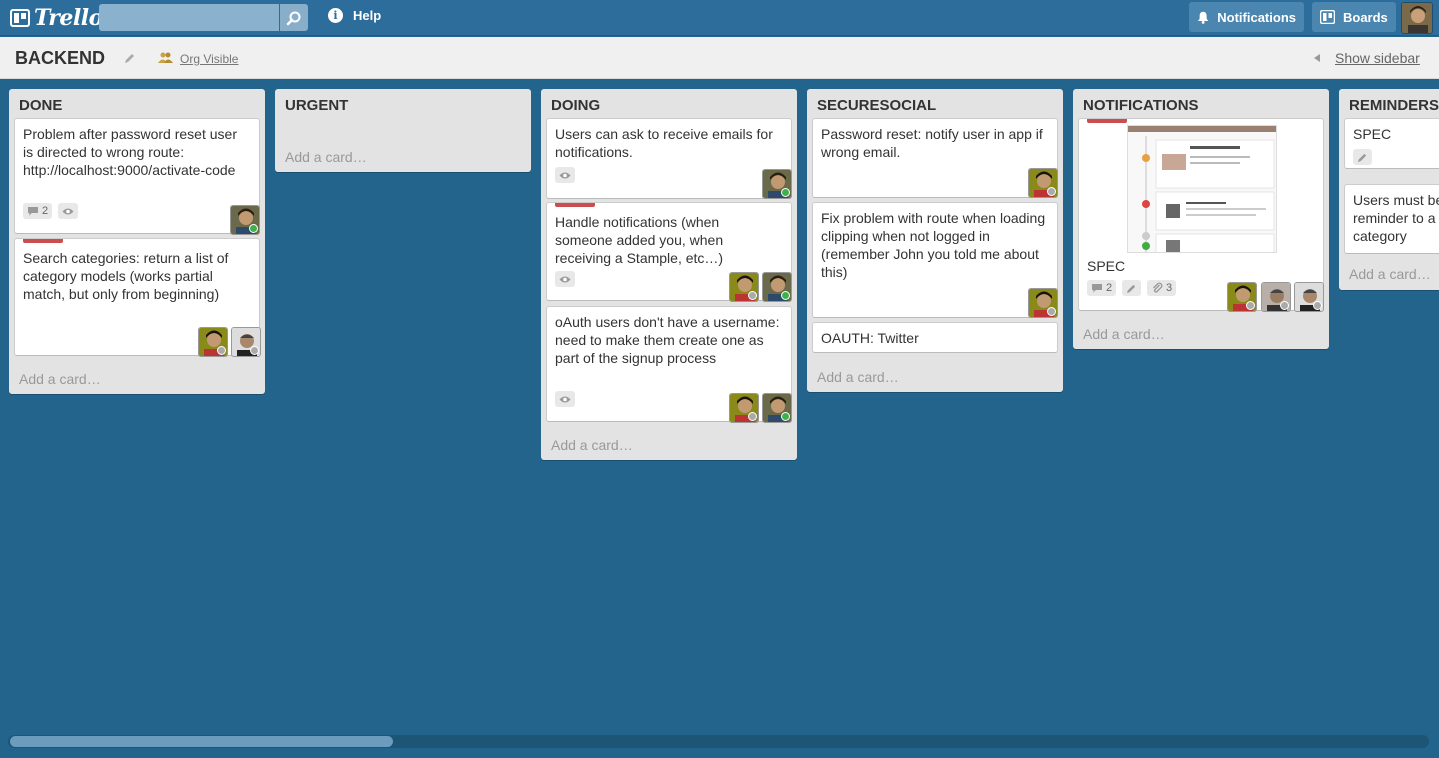  I want to click on card-cover-image, so click(1202, 189).